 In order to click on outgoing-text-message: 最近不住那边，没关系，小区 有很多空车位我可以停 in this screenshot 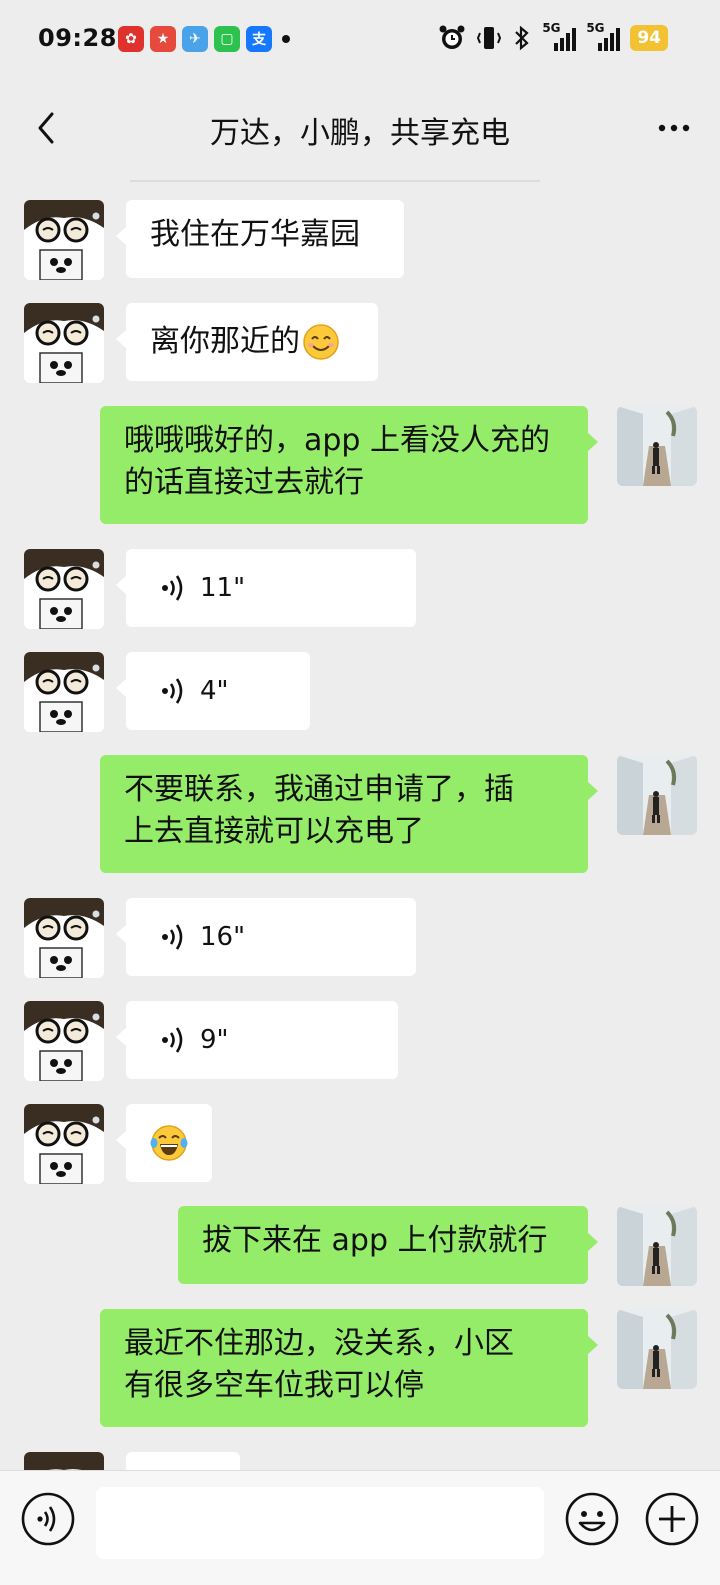, I will do `click(349, 1368)`.